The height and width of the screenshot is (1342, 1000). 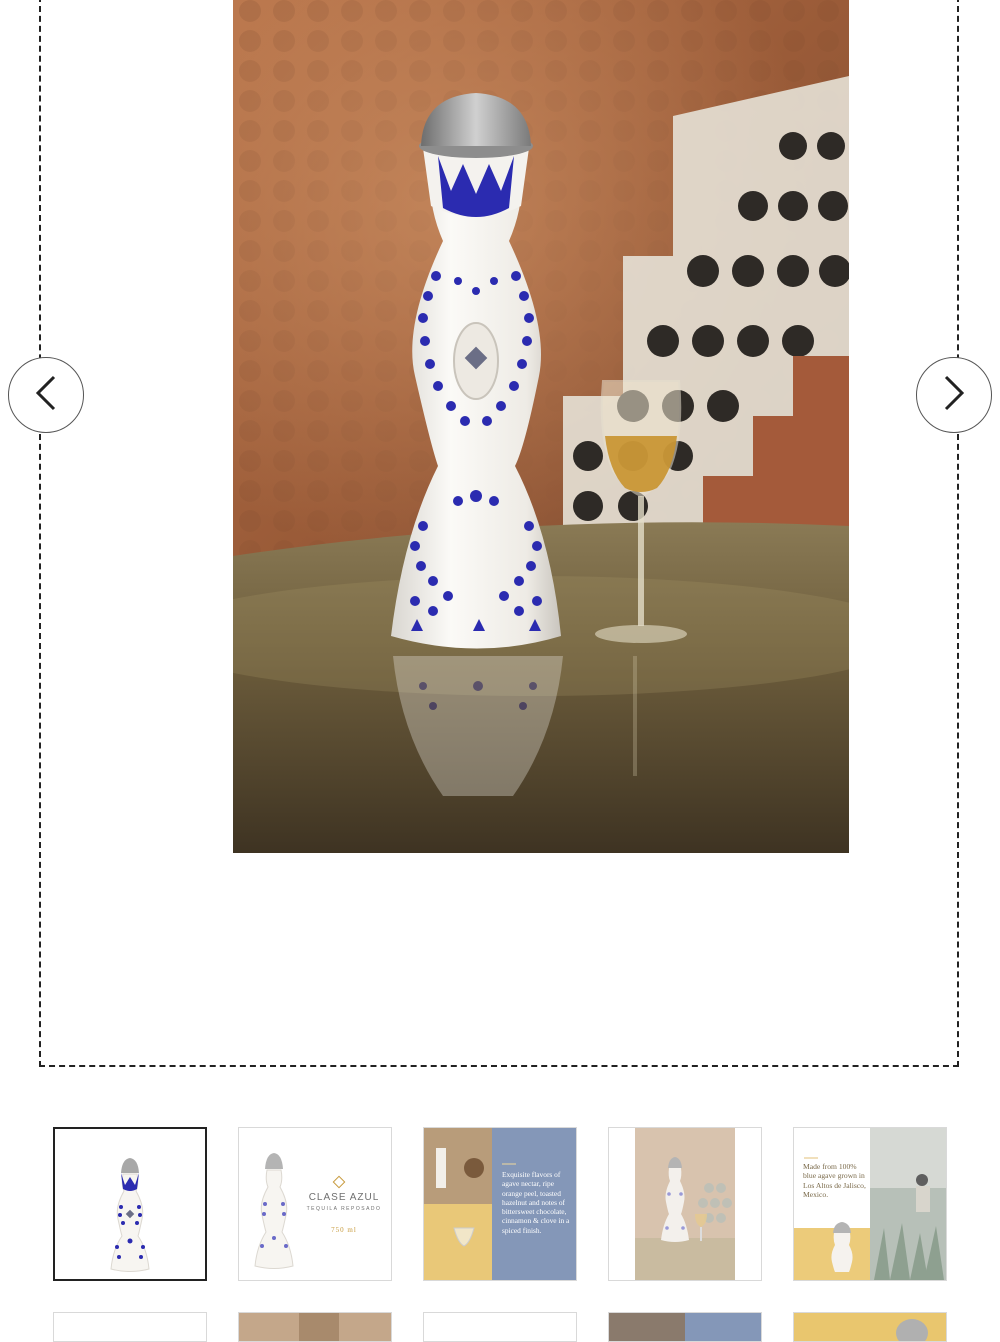 I want to click on chevron-left-icon, so click(x=46, y=395).